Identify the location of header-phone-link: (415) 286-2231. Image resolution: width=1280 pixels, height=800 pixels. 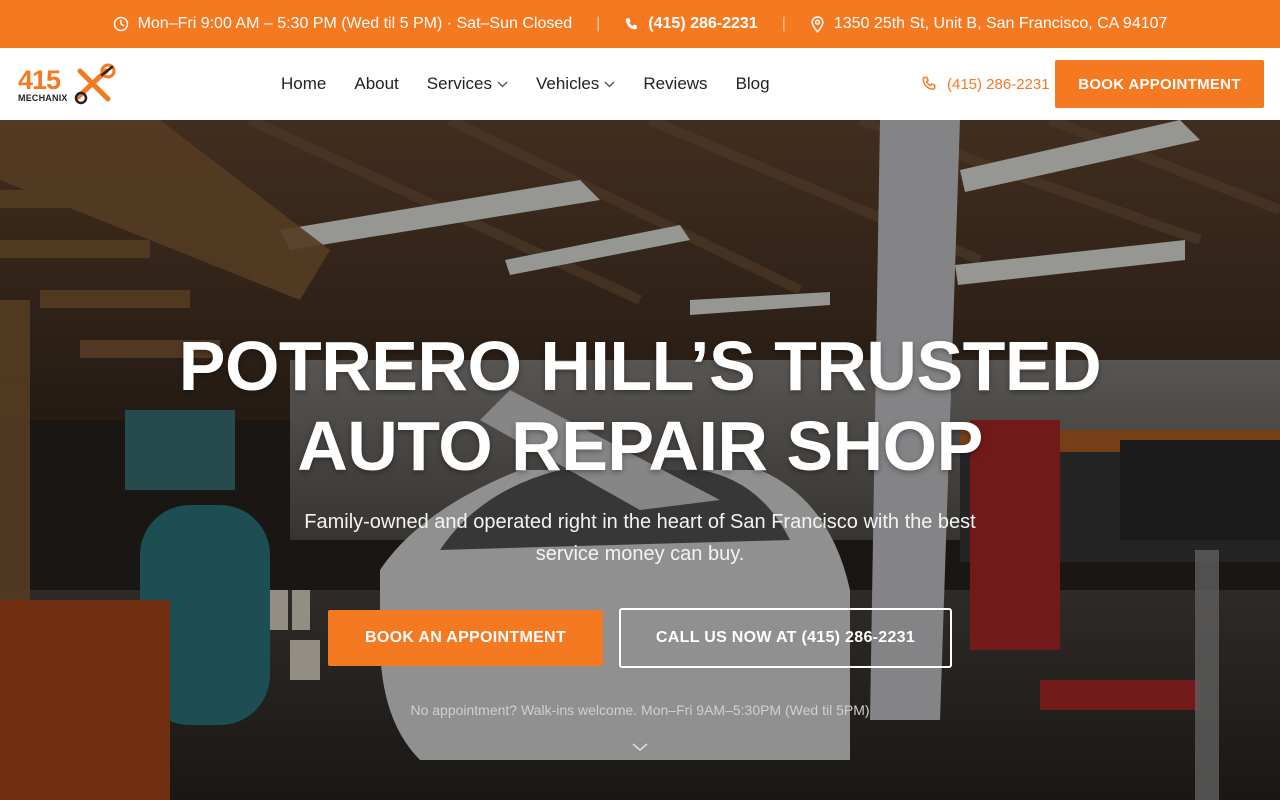
(985, 84).